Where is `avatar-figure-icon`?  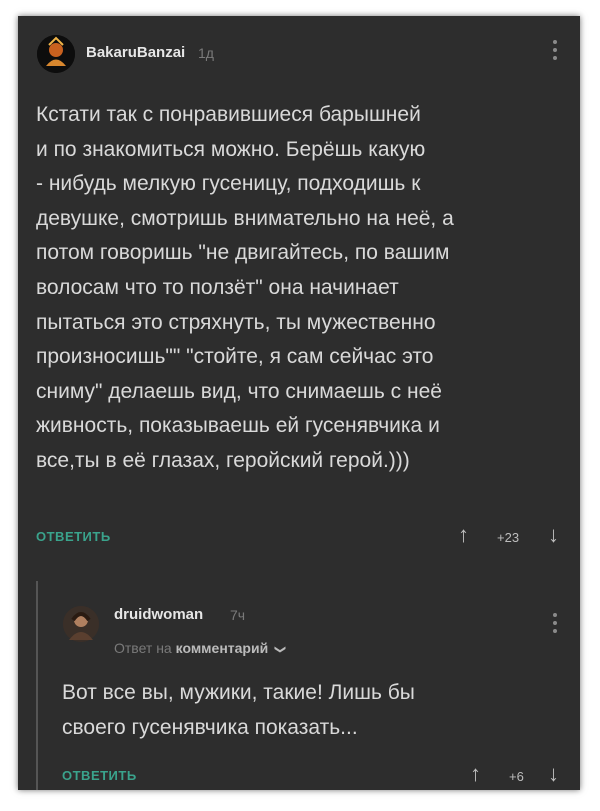
avatar-figure-icon is located at coordinates (56, 54).